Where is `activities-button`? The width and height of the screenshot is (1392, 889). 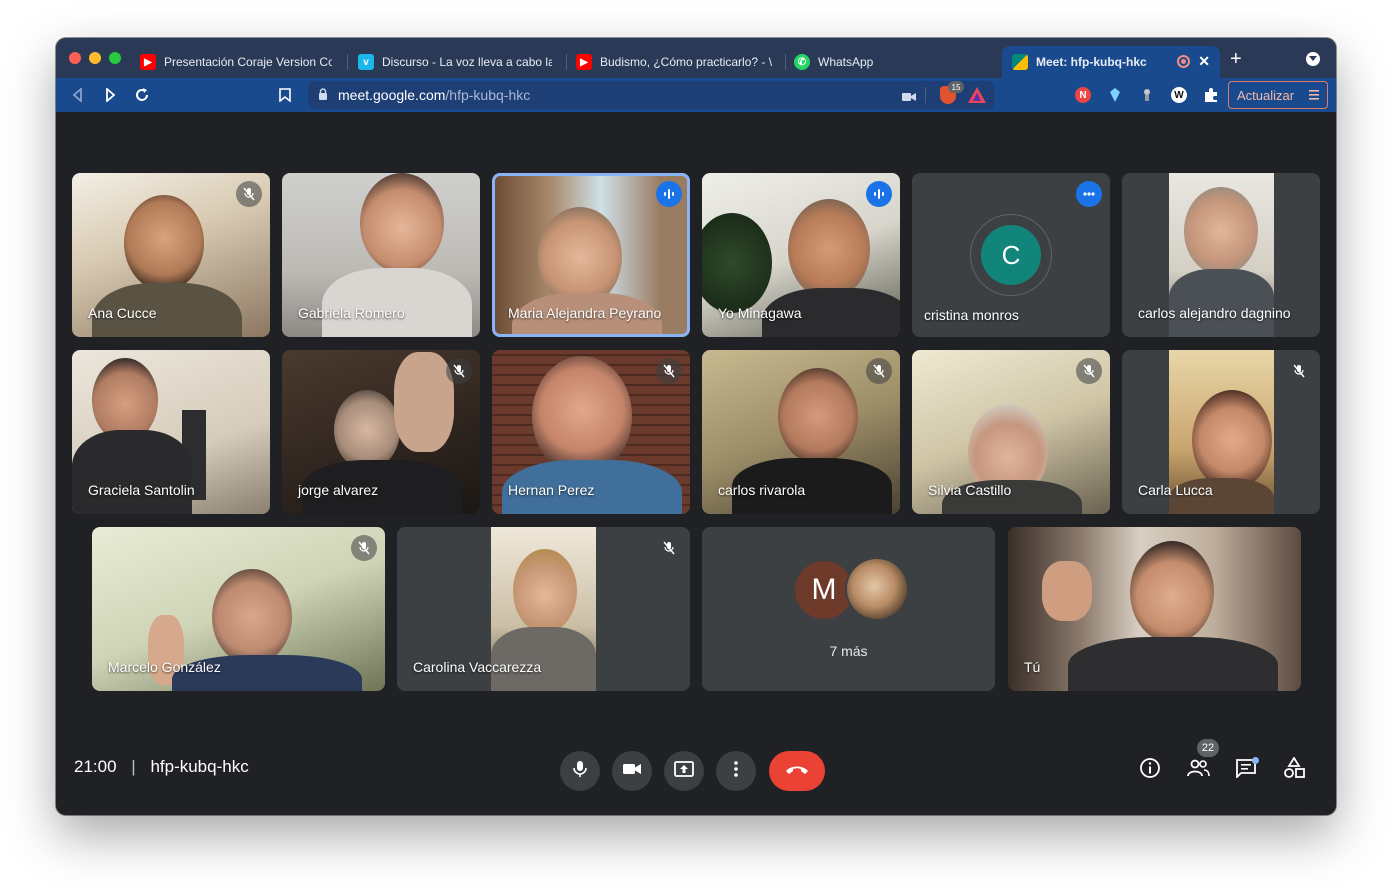 activities-button is located at coordinates (1294, 769).